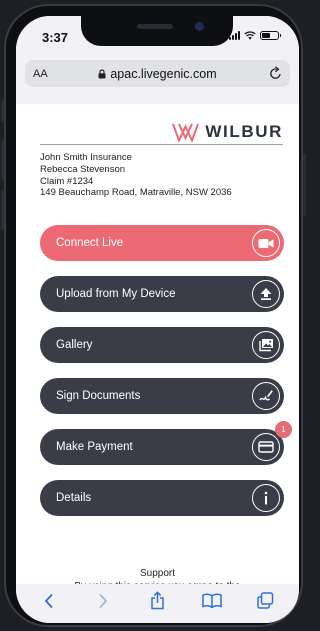 The image size is (320, 631). What do you see at coordinates (83, 169) in the screenshot?
I see `claimant-name: Rebecca Stevenson` at bounding box center [83, 169].